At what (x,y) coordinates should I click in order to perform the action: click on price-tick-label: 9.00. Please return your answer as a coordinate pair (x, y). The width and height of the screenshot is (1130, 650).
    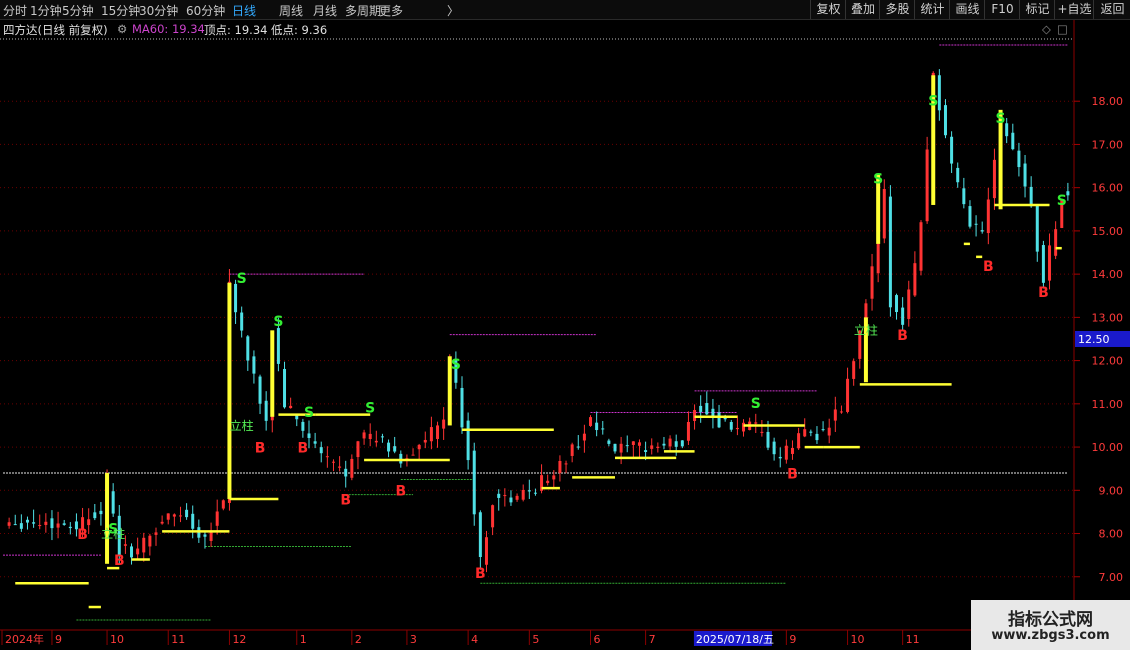
    Looking at the image, I should click on (1111, 490).